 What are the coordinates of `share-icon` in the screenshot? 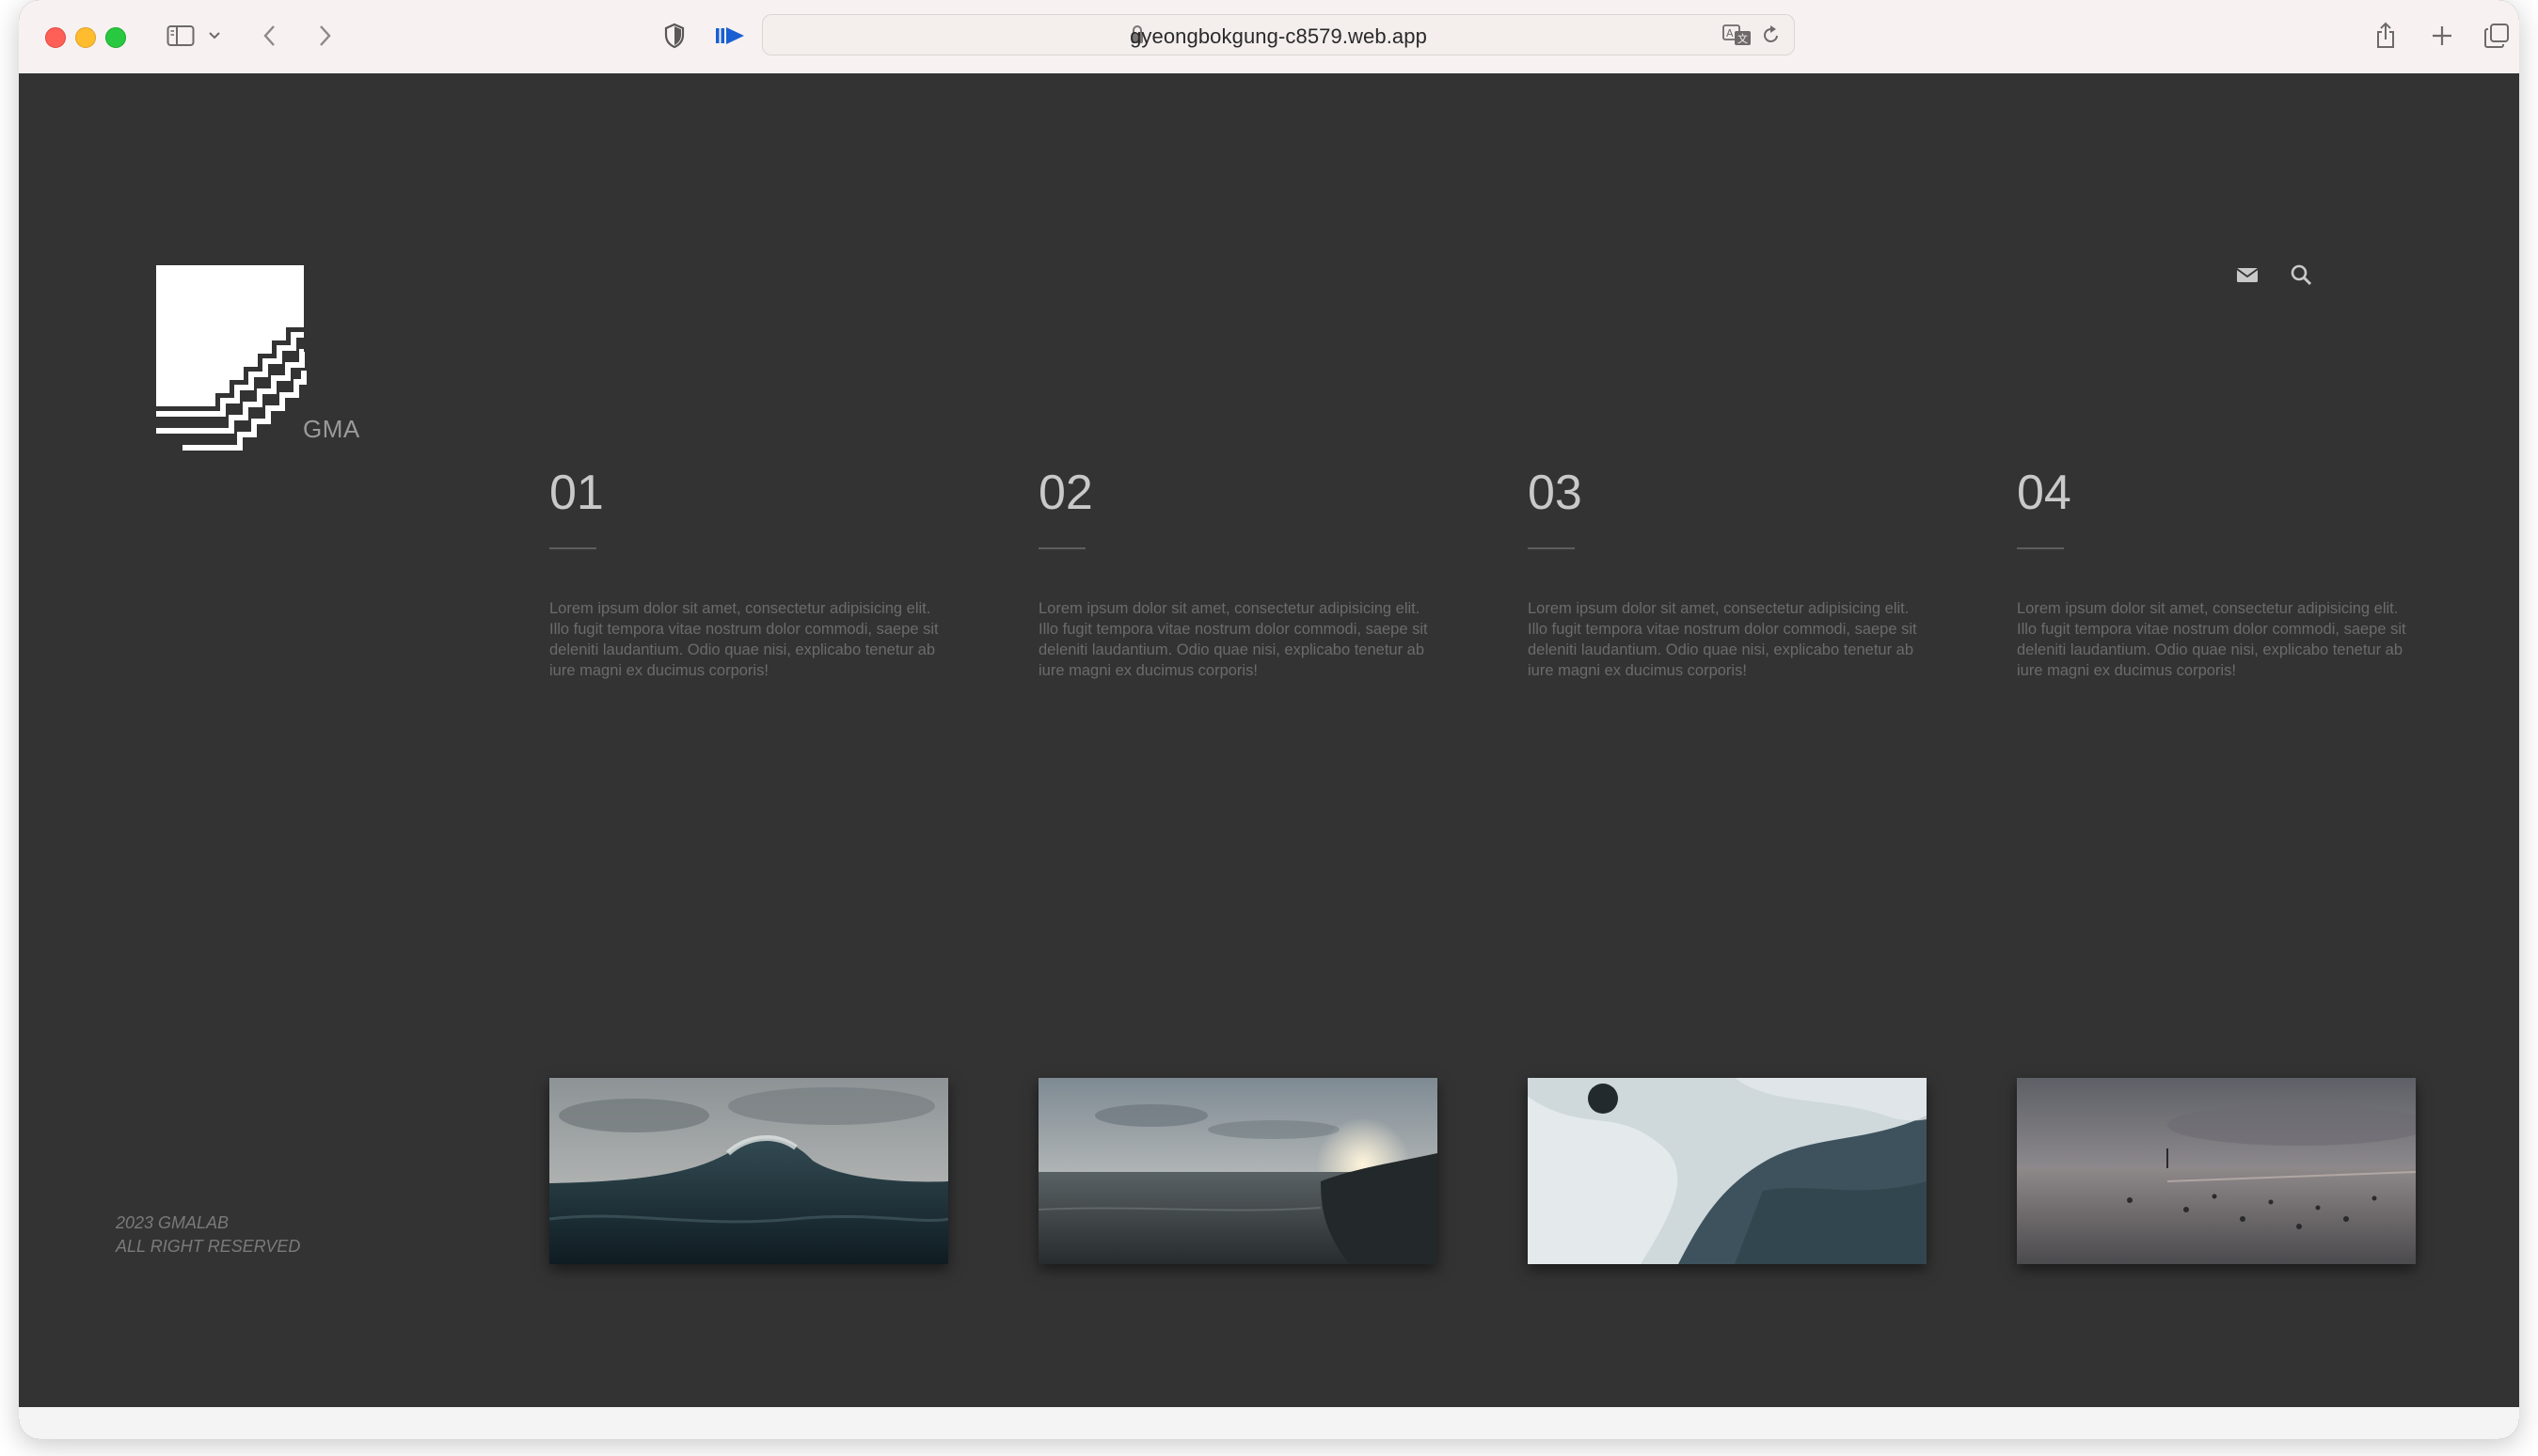 It's located at (2386, 36).